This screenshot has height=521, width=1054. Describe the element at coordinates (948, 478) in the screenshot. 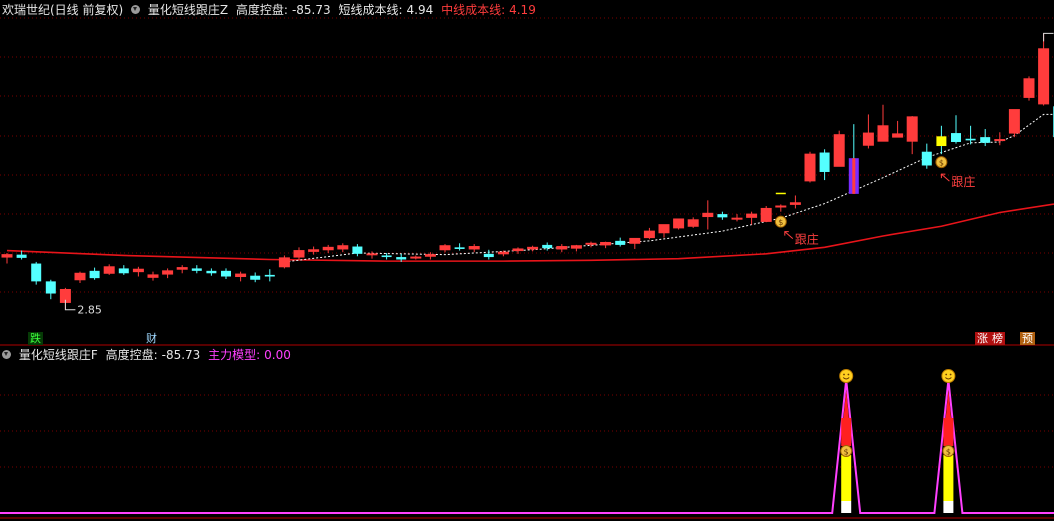

I see `signal-yellow-block` at that location.